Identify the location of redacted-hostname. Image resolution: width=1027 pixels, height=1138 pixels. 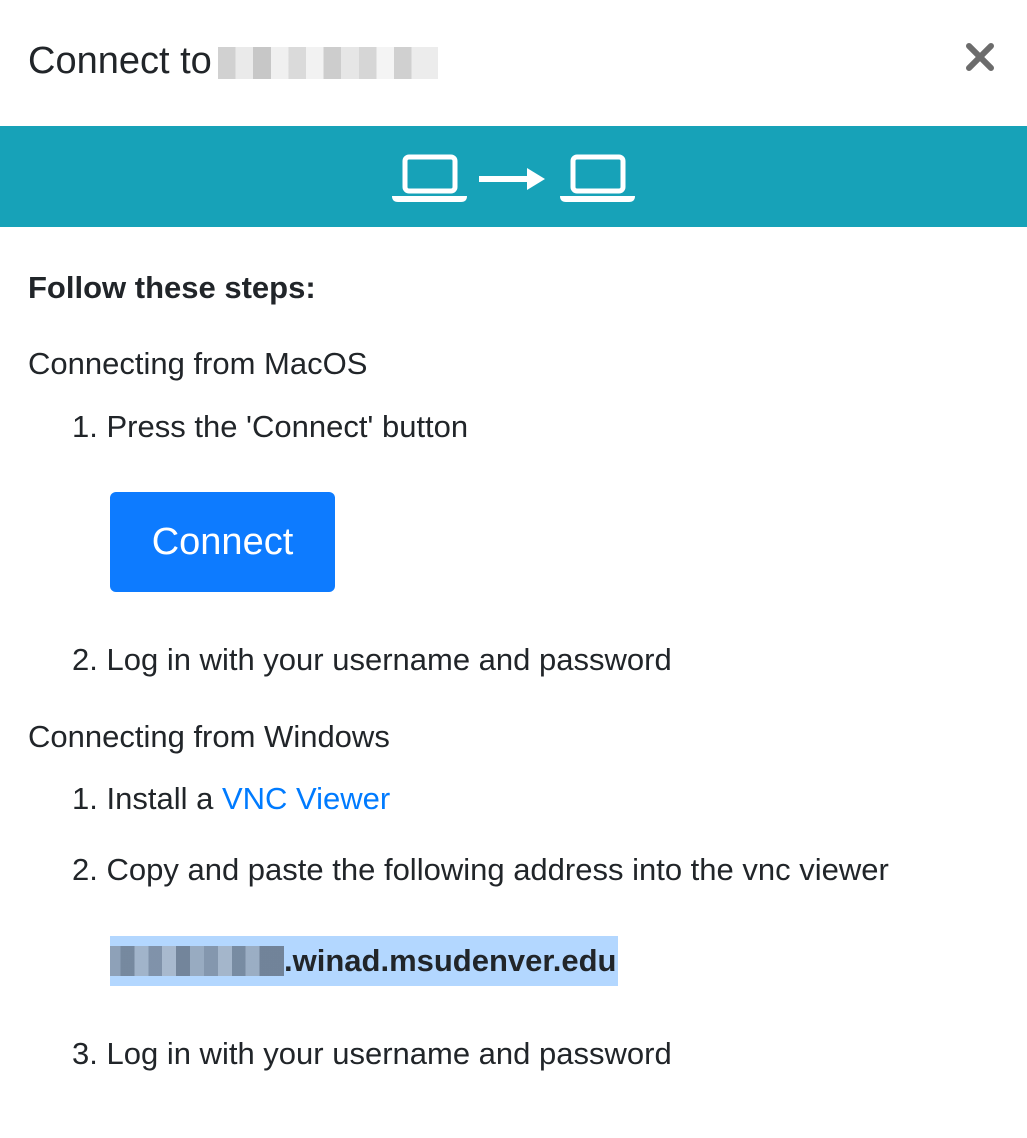
(327, 62).